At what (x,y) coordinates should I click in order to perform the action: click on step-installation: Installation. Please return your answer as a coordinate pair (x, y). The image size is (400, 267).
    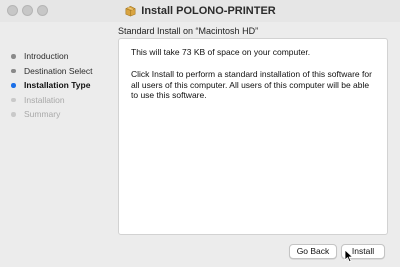
    Looking at the image, I should click on (50, 100).